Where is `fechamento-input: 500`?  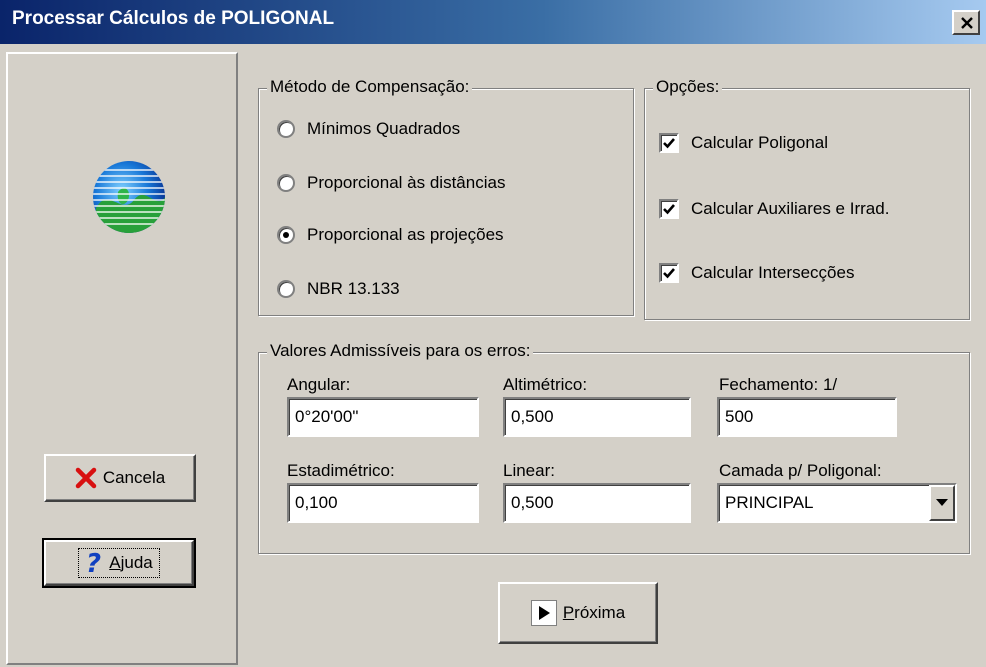 fechamento-input: 500 is located at coordinates (807, 417).